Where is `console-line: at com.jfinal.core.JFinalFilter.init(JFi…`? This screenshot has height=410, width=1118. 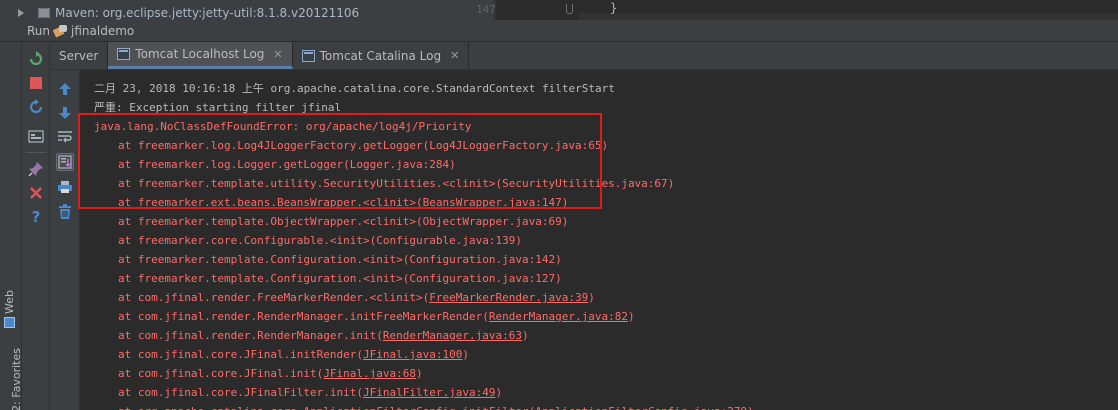
console-line: at com.jfinal.core.JFinalFilter.init(JFi… is located at coordinates (424, 392).